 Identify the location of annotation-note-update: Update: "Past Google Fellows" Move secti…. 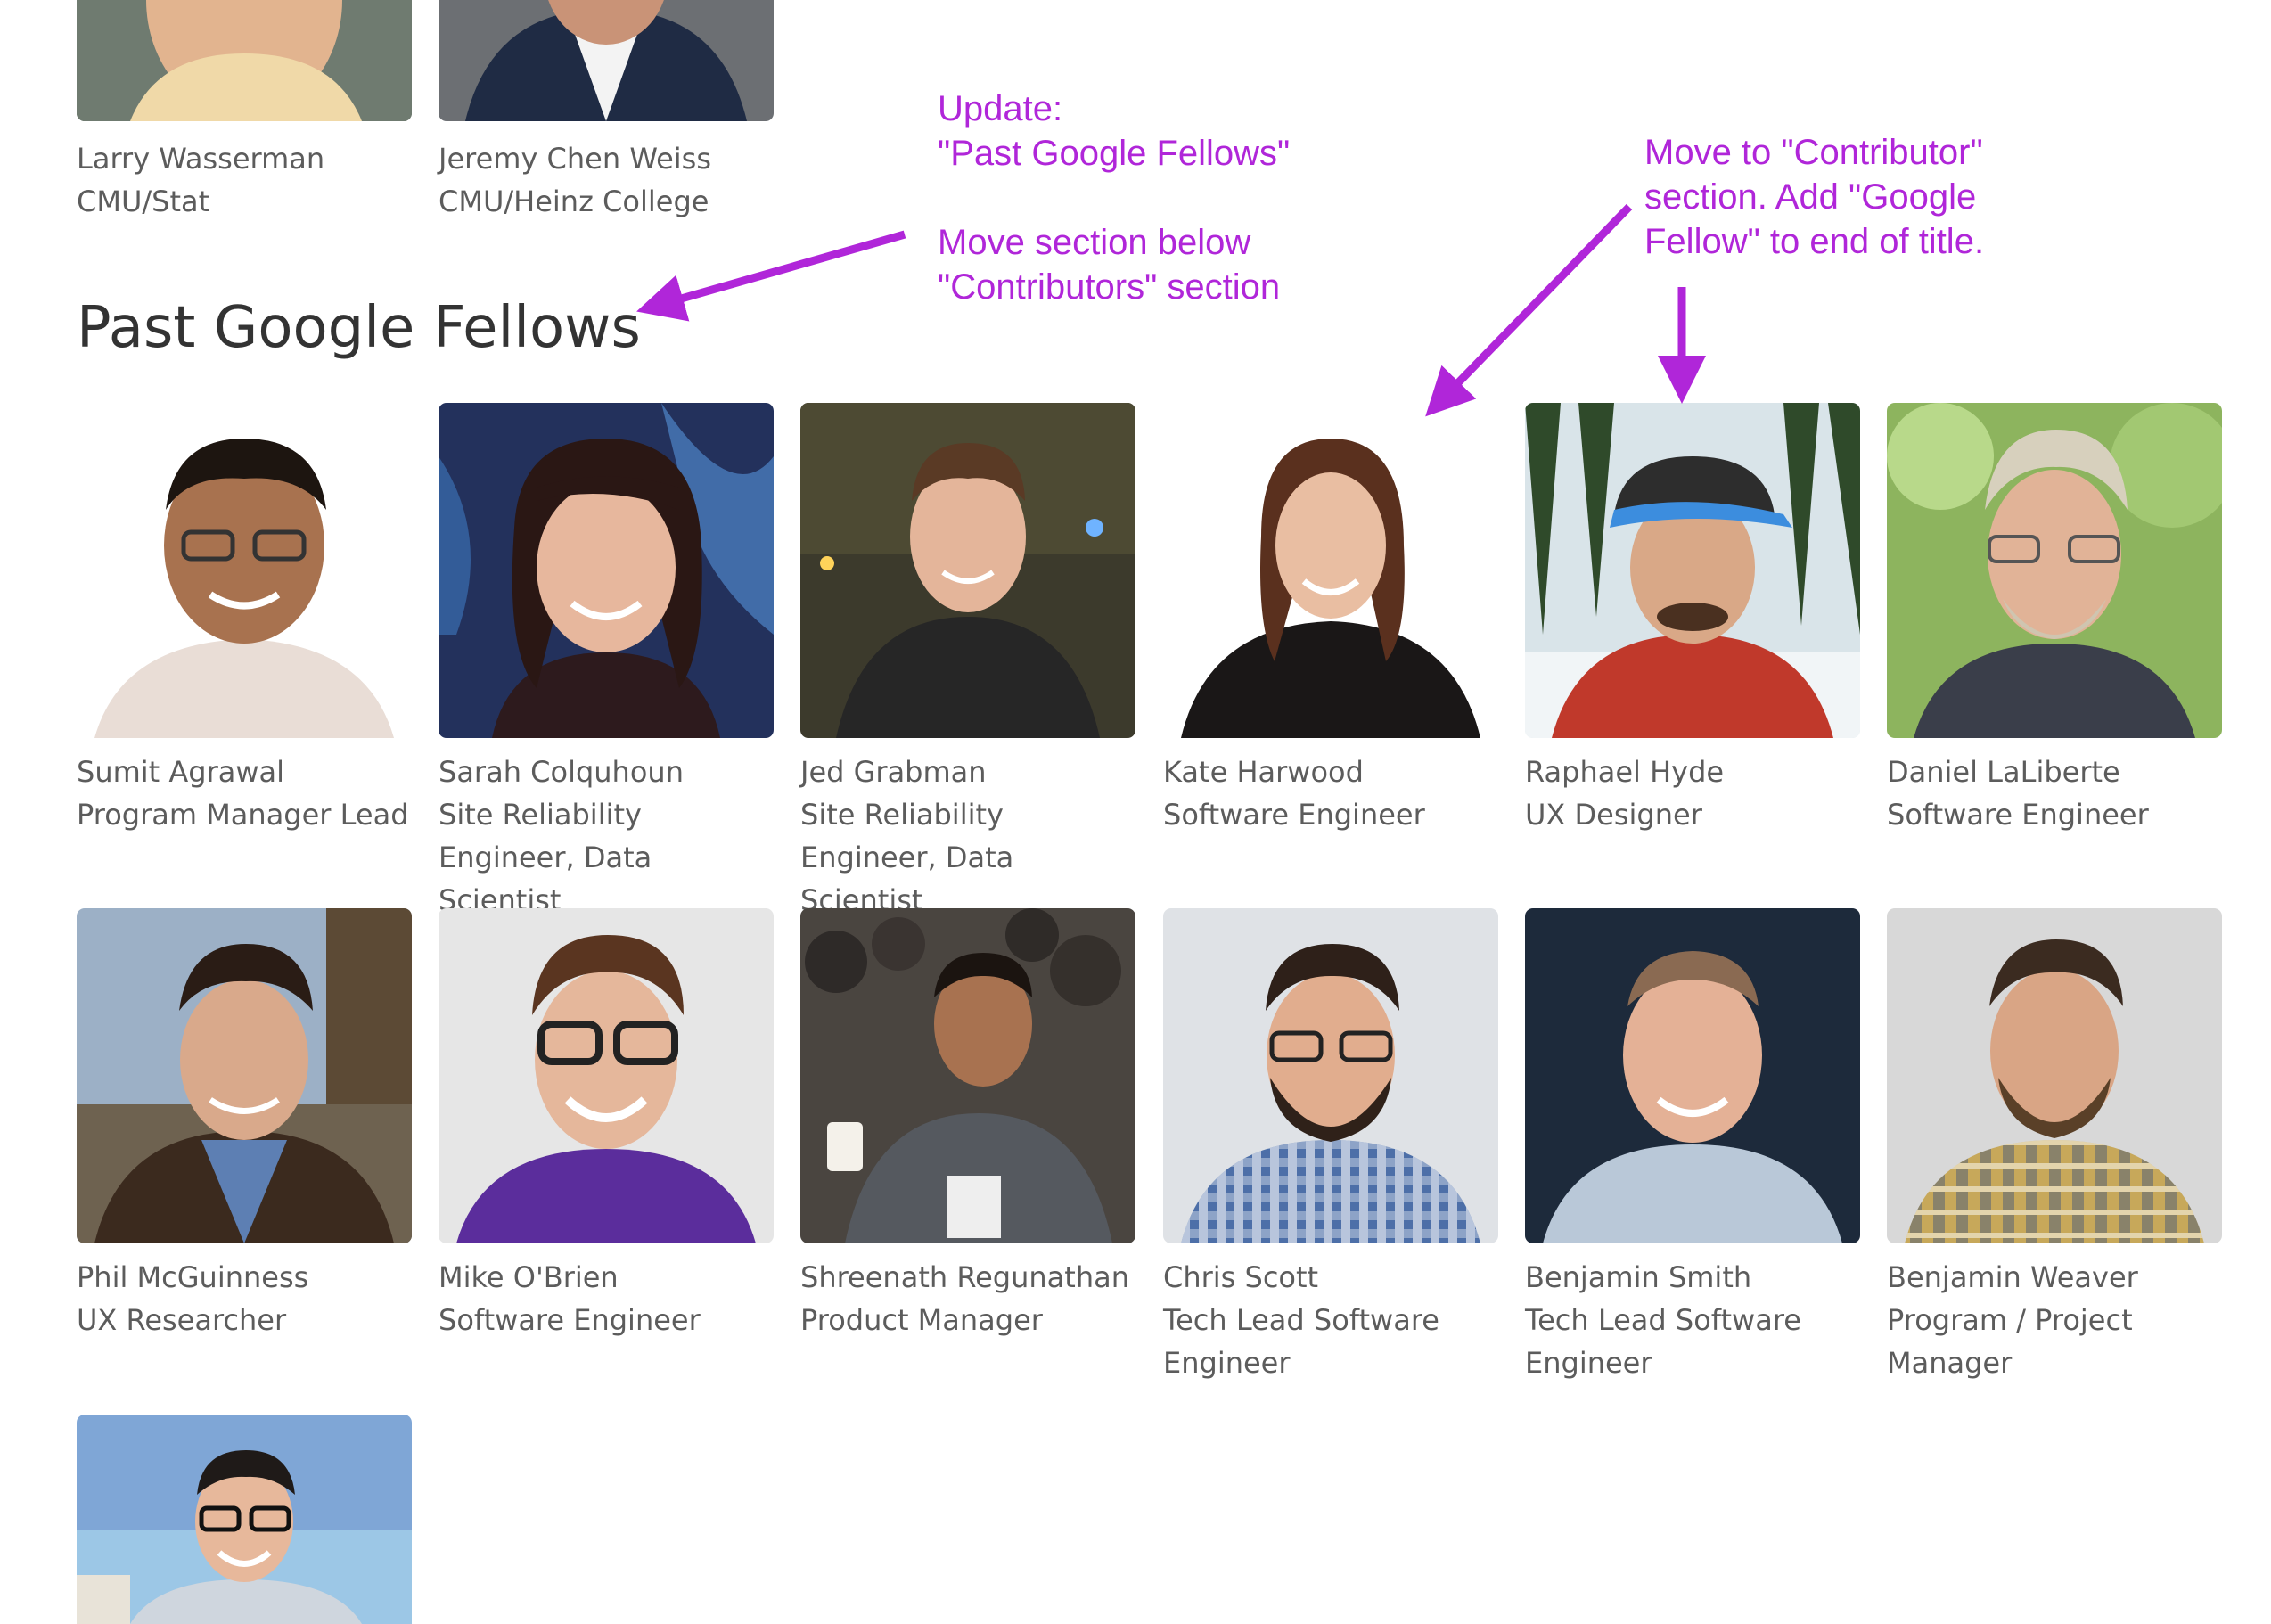
(1114, 197).